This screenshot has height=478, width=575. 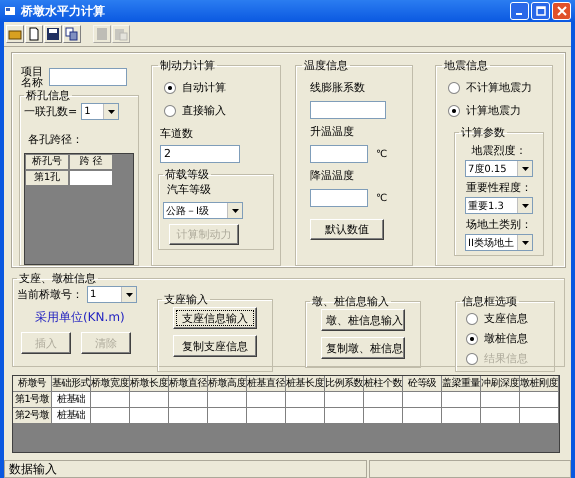 What do you see at coordinates (497, 110) in the screenshot?
I see `radio-option: 计算地震力` at bounding box center [497, 110].